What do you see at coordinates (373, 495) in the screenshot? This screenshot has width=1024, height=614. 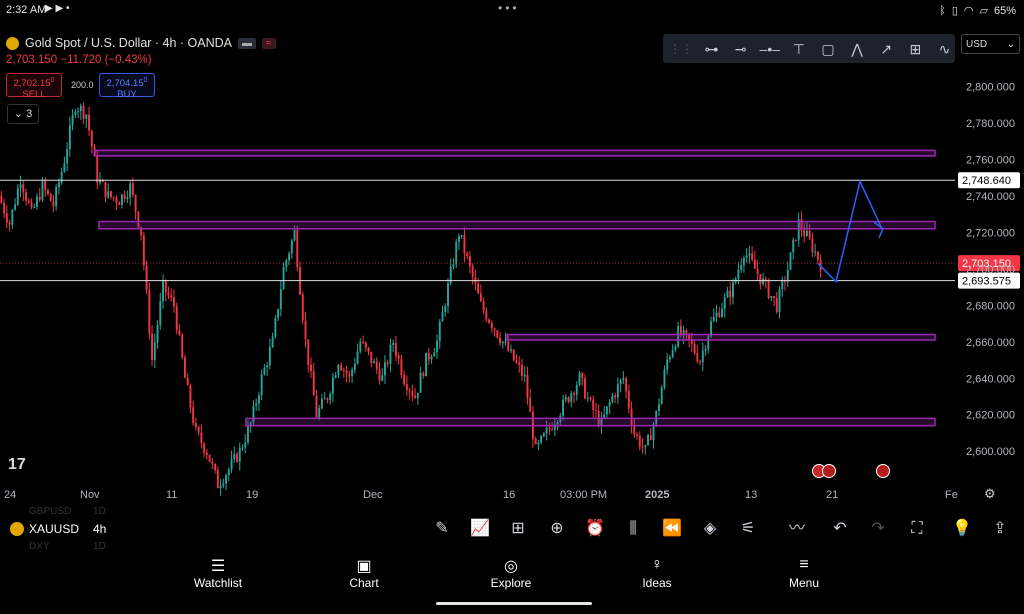 I see `time-tick-label: Dec` at bounding box center [373, 495].